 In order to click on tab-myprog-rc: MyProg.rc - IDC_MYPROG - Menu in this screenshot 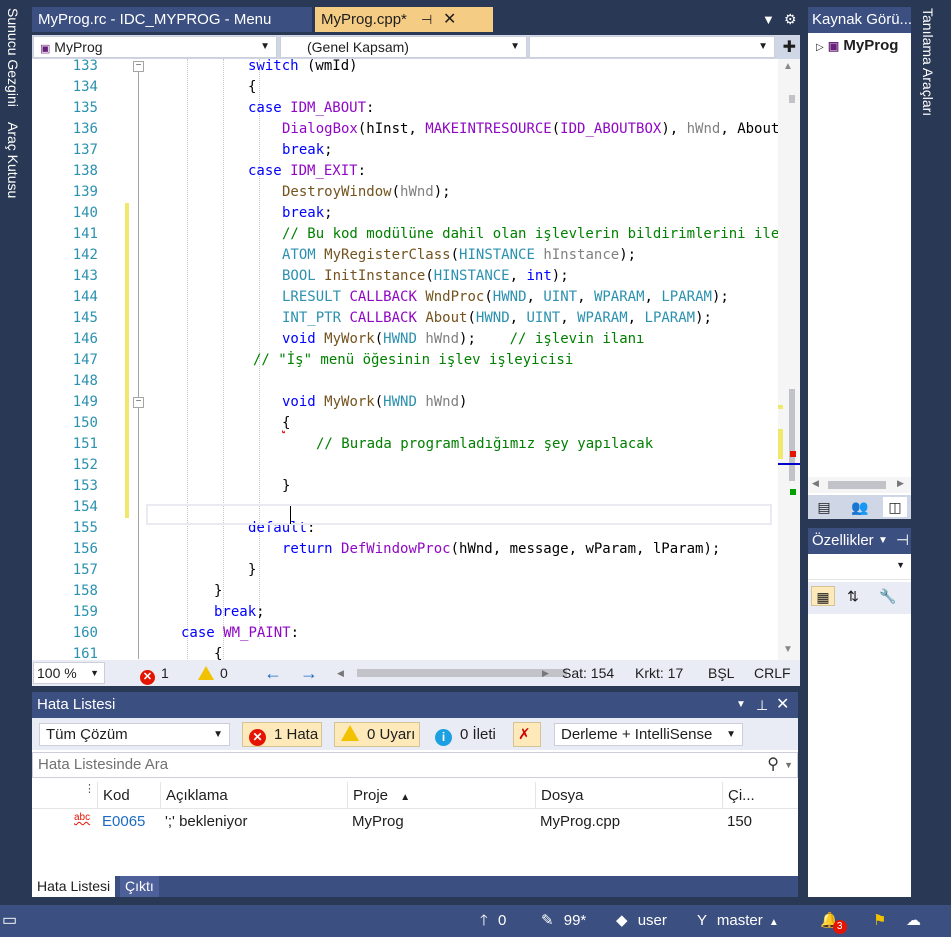, I will do `click(172, 19)`.